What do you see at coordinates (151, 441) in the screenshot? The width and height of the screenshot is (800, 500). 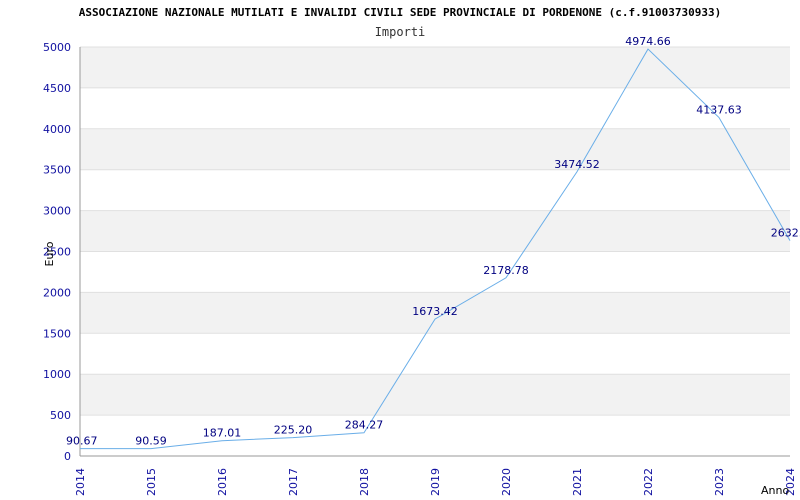 I see `data-label: 90.59` at bounding box center [151, 441].